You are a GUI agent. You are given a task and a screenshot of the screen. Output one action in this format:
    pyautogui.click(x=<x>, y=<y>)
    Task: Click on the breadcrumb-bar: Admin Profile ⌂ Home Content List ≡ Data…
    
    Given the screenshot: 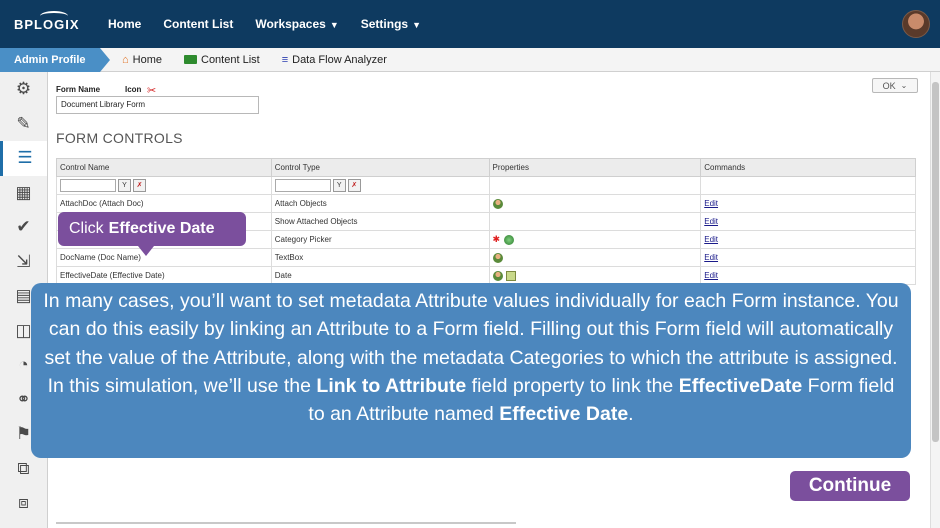 What is the action you would take?
    pyautogui.click(x=470, y=59)
    